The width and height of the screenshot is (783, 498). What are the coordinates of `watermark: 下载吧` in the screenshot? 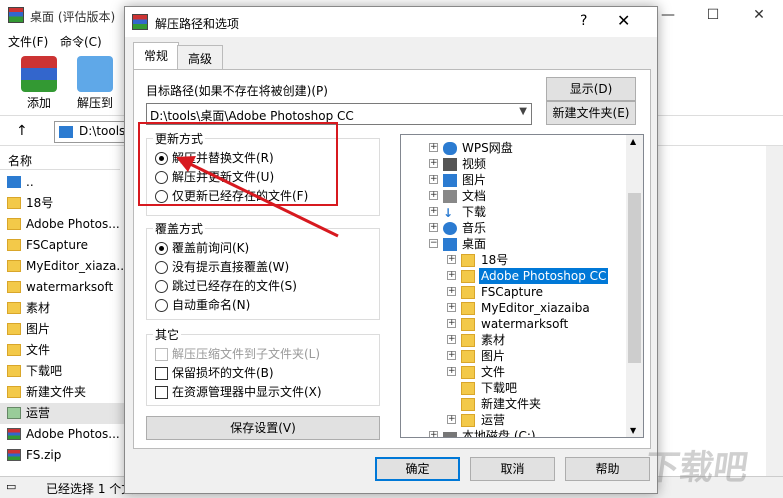 It's located at (696, 468).